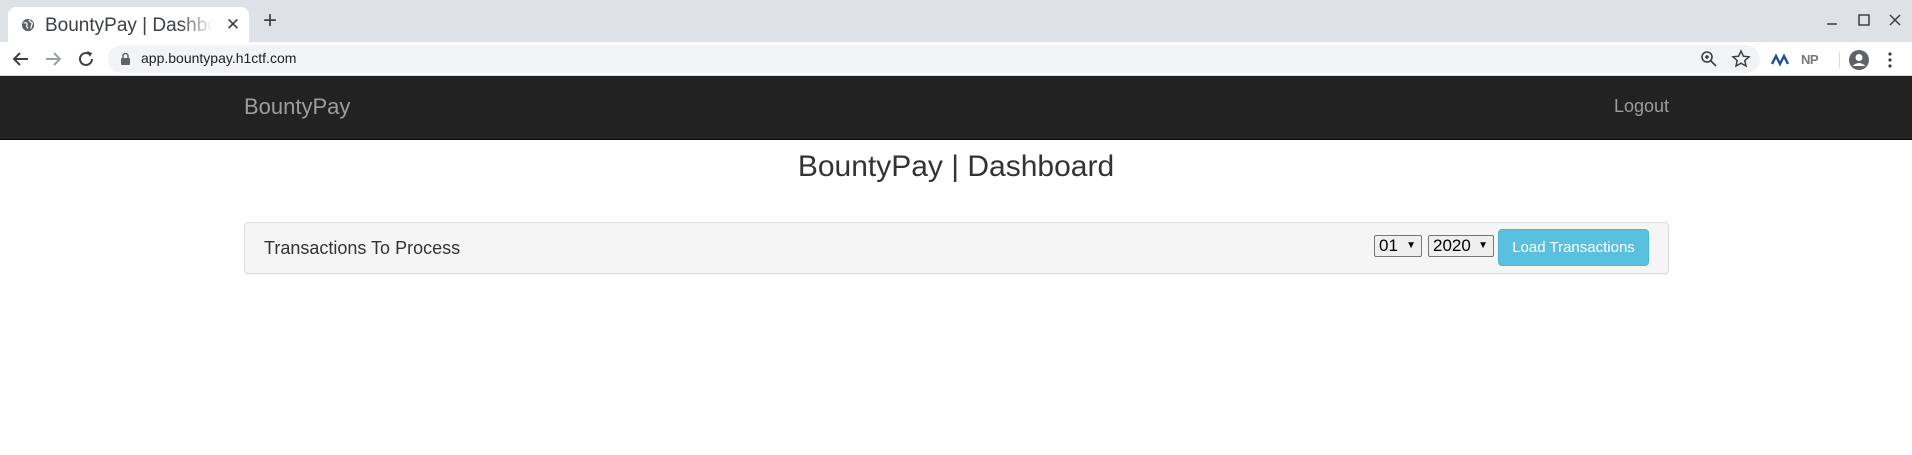 Image resolution: width=1912 pixels, height=455 pixels. Describe the element at coordinates (1895, 20) in the screenshot. I see `window-close-icon` at that location.